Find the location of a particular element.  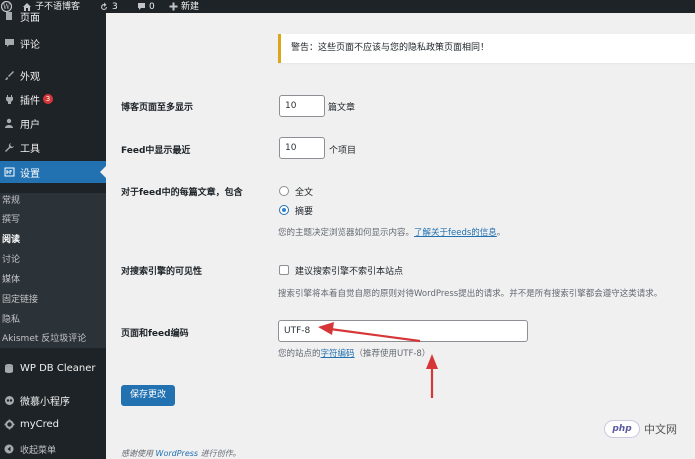

settings-submenu: 常规 撰写 阅读 讨论 媒体 固定链接 隐私 Akismet 反垃圾评论 is located at coordinates (53, 270).